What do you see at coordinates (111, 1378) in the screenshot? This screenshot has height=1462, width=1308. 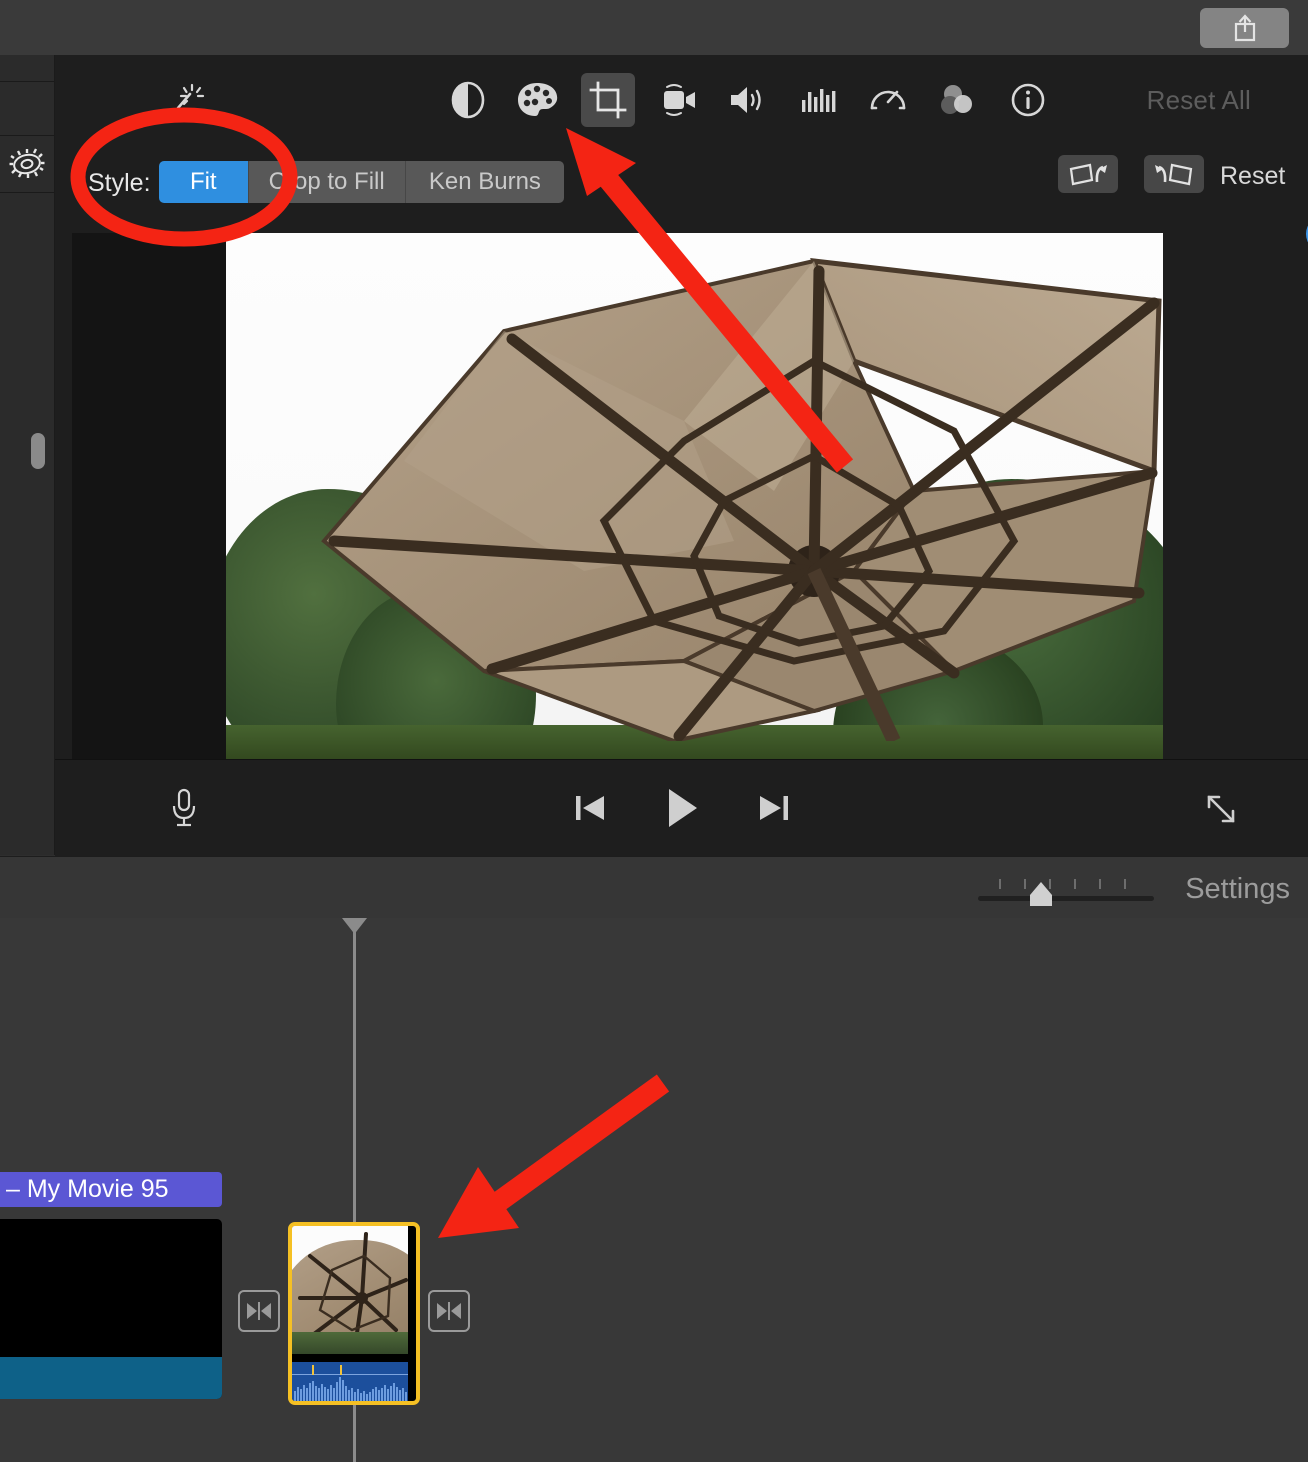 I see `clip-audio-bar` at bounding box center [111, 1378].